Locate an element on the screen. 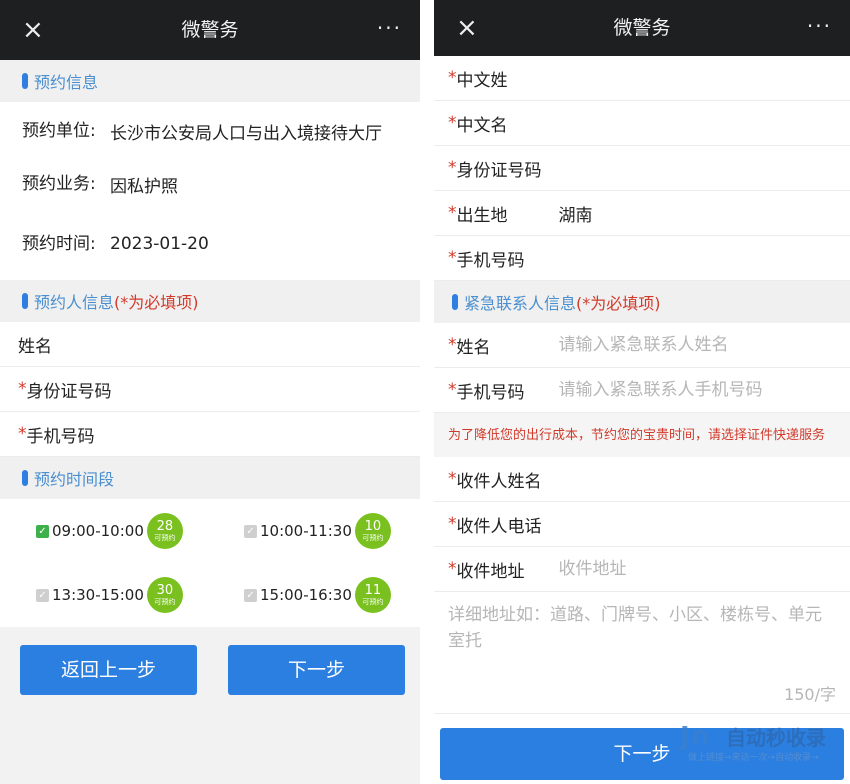  checkbox-checked-icon: ✓ is located at coordinates (42, 531).